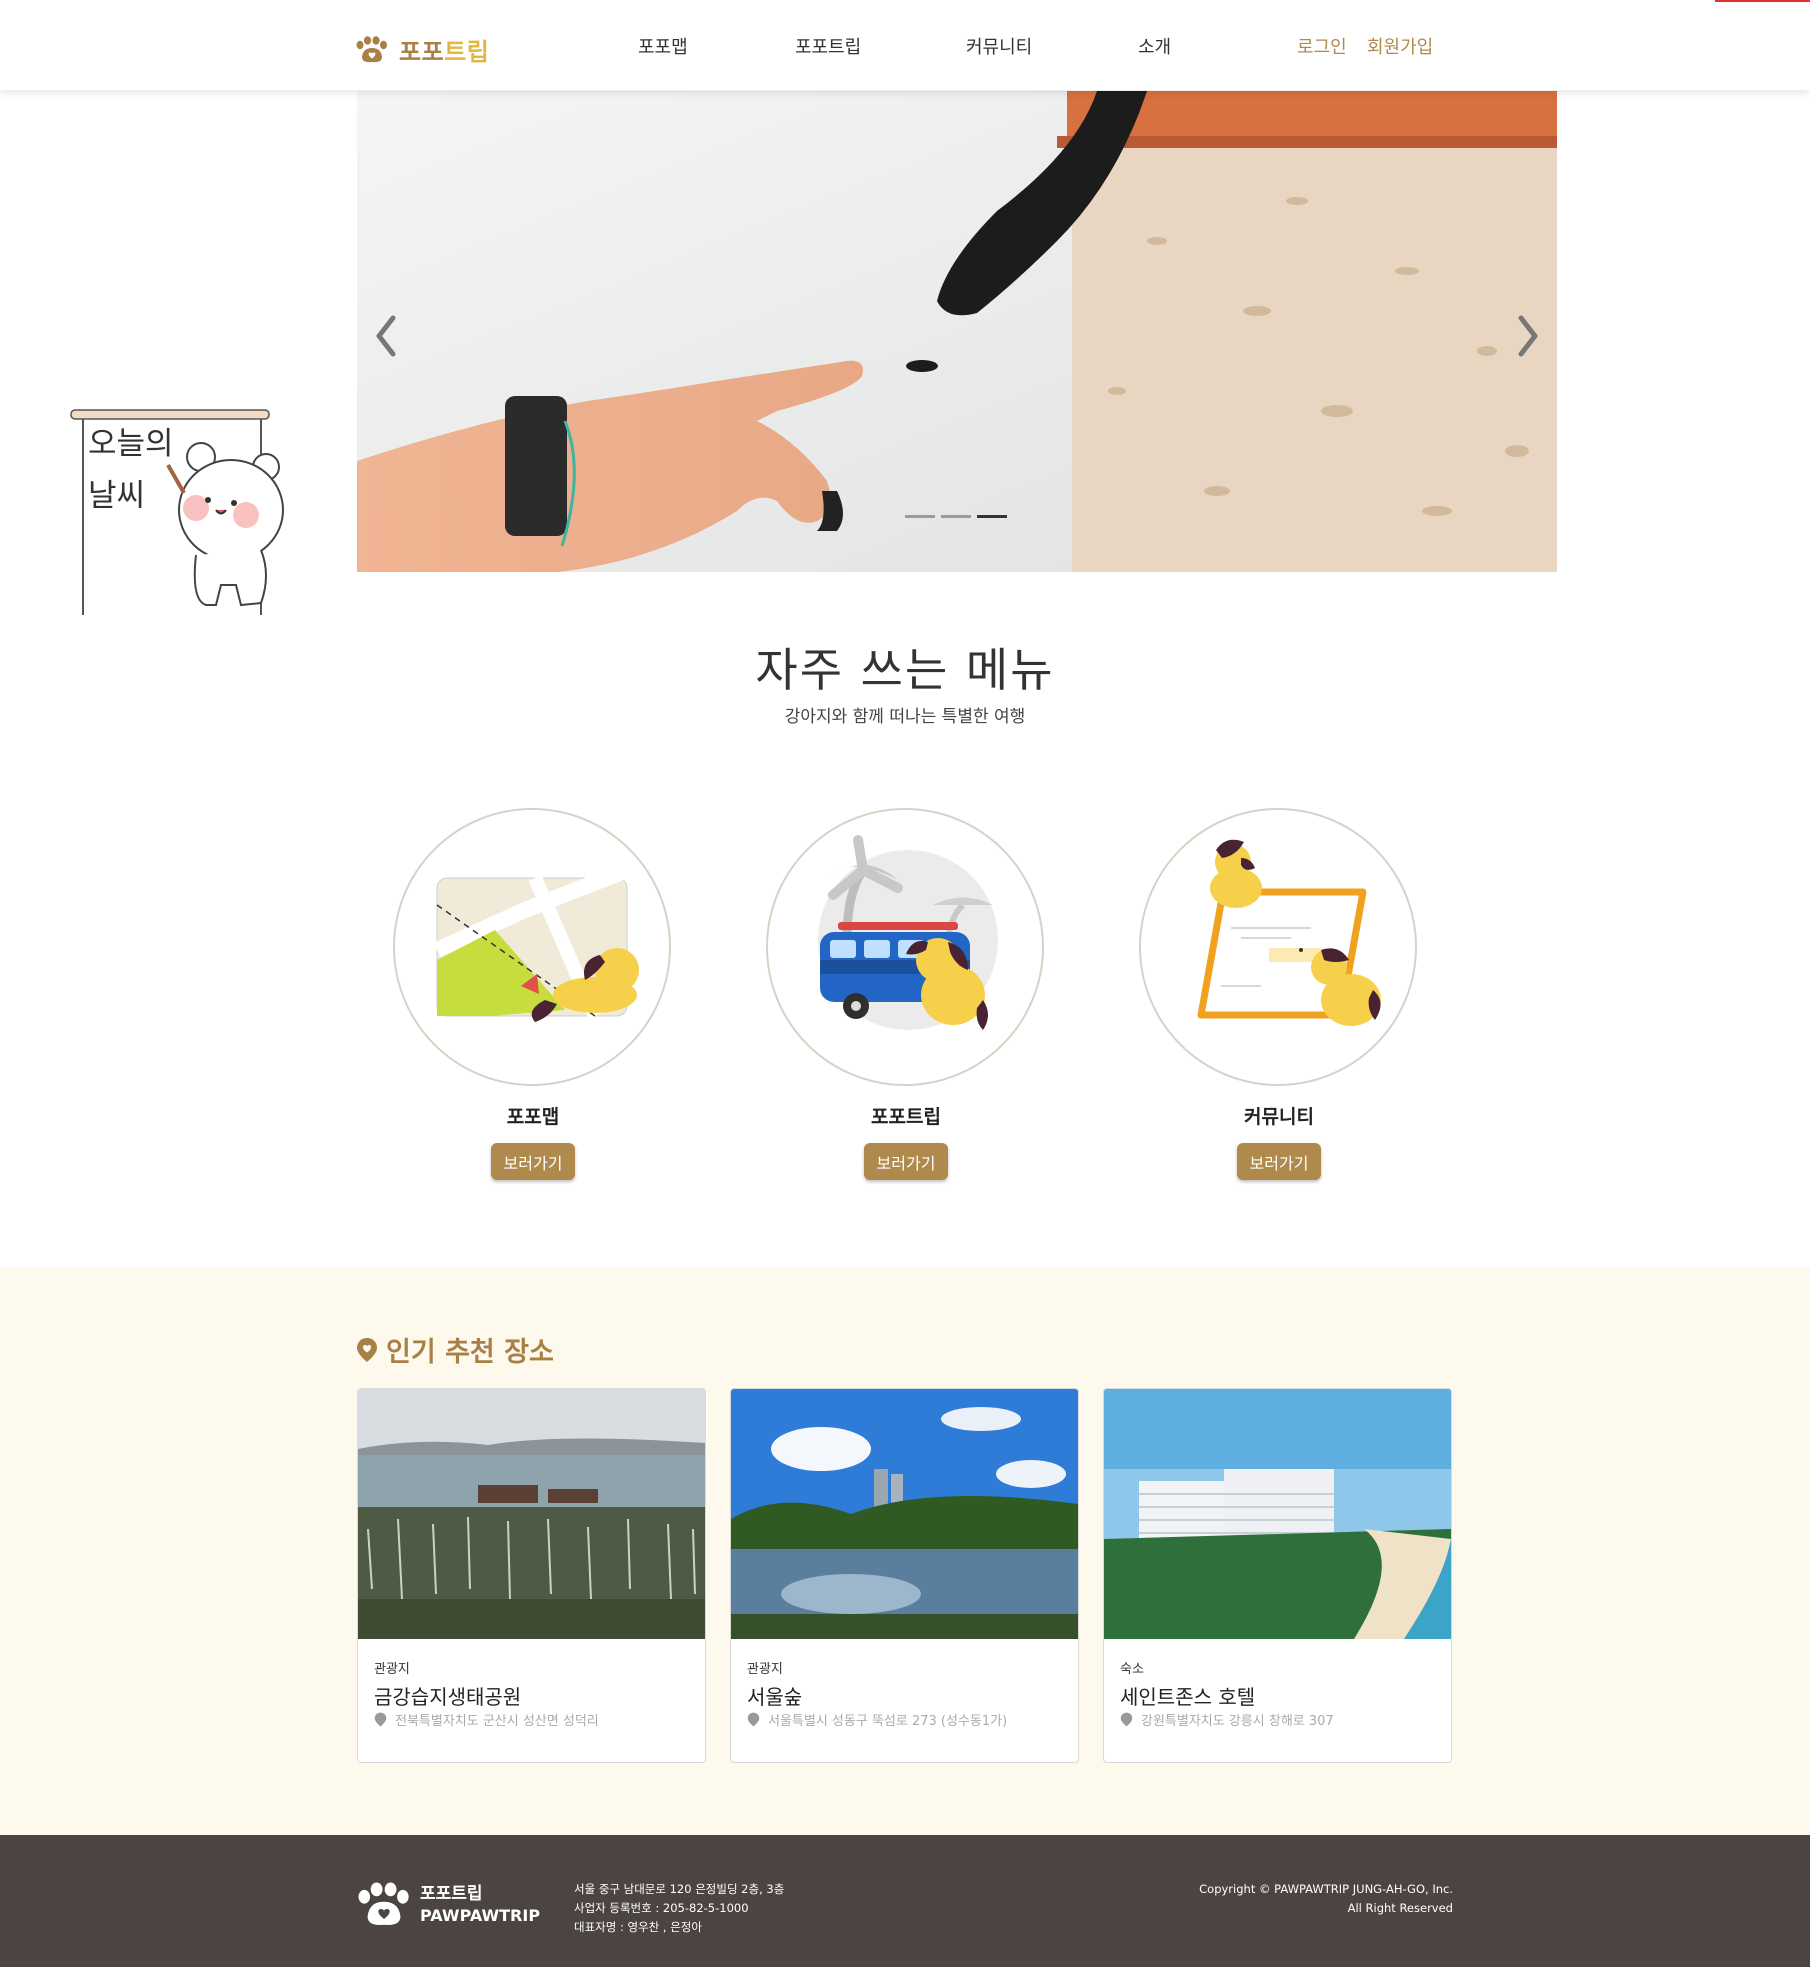 This screenshot has width=1810, height=1967. I want to click on place-name: 세인트존스 호텔, so click(1188, 1697).